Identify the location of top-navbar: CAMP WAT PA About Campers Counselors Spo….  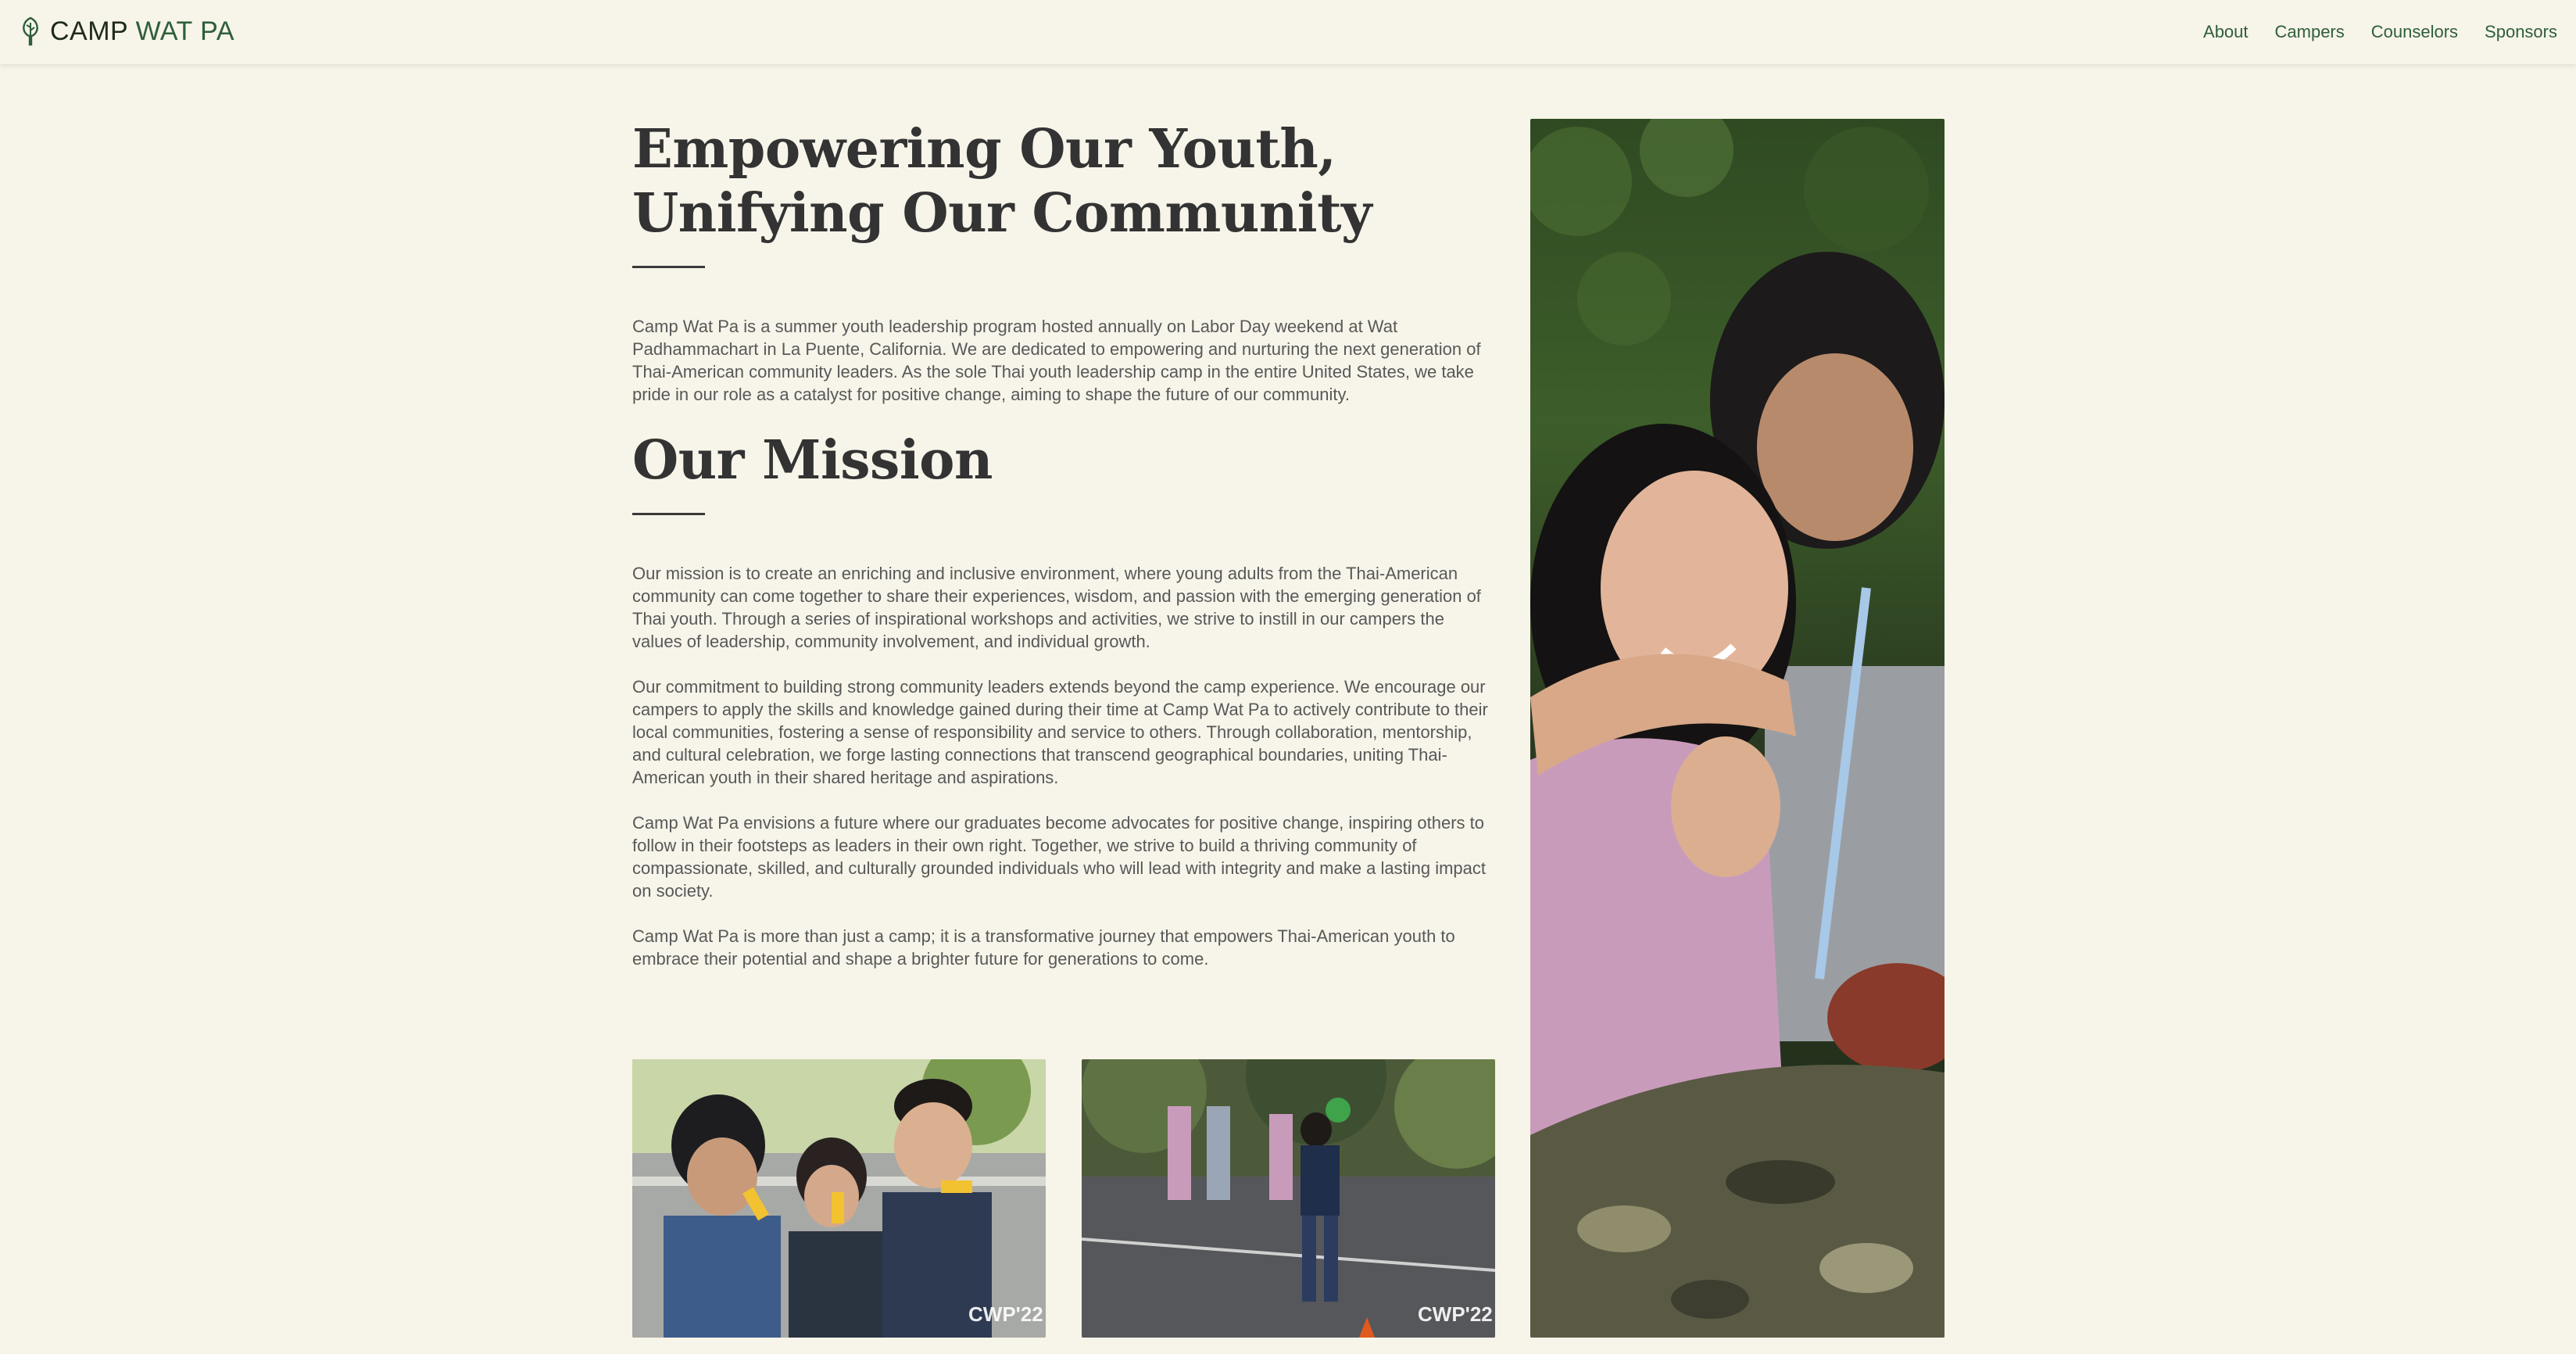
(1288, 32).